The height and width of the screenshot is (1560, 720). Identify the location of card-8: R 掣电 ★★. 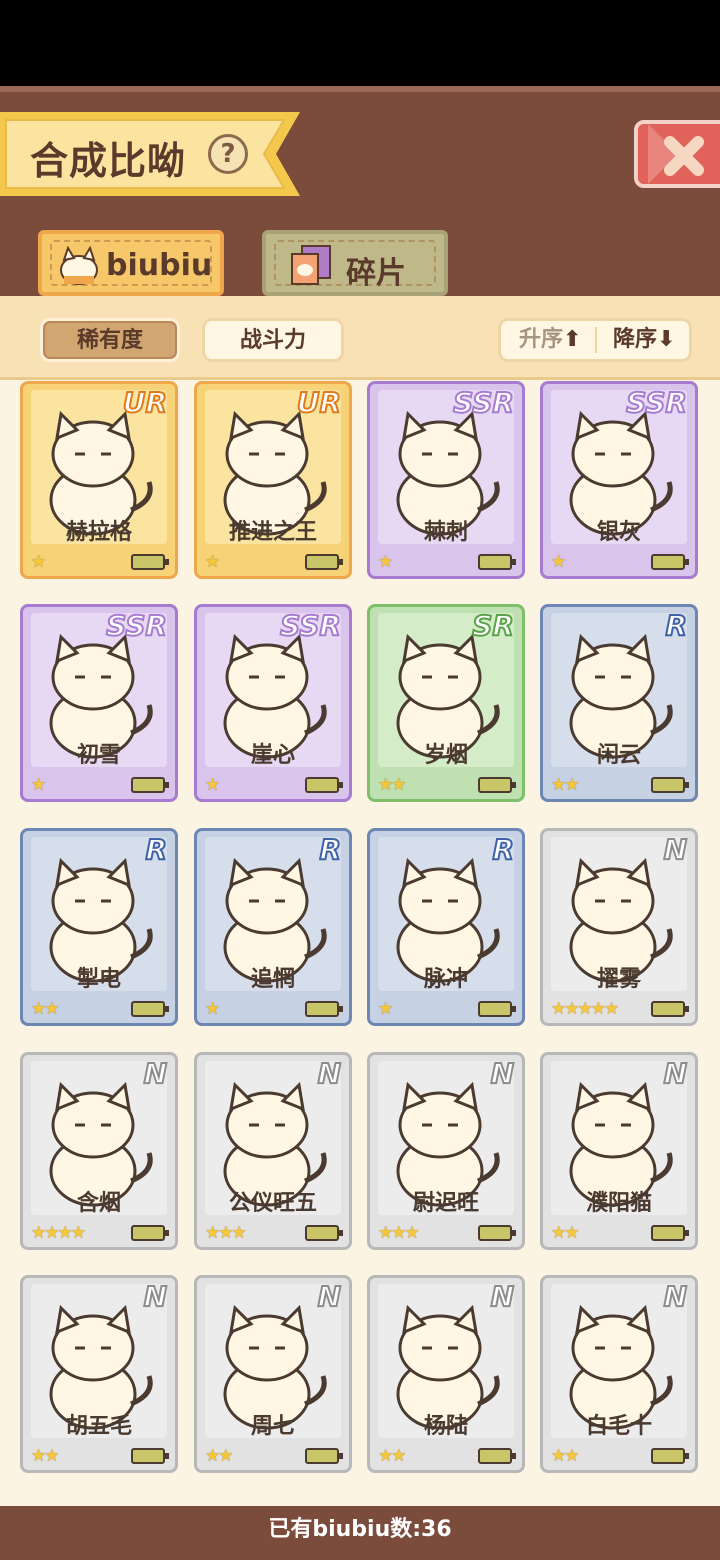
(99, 927).